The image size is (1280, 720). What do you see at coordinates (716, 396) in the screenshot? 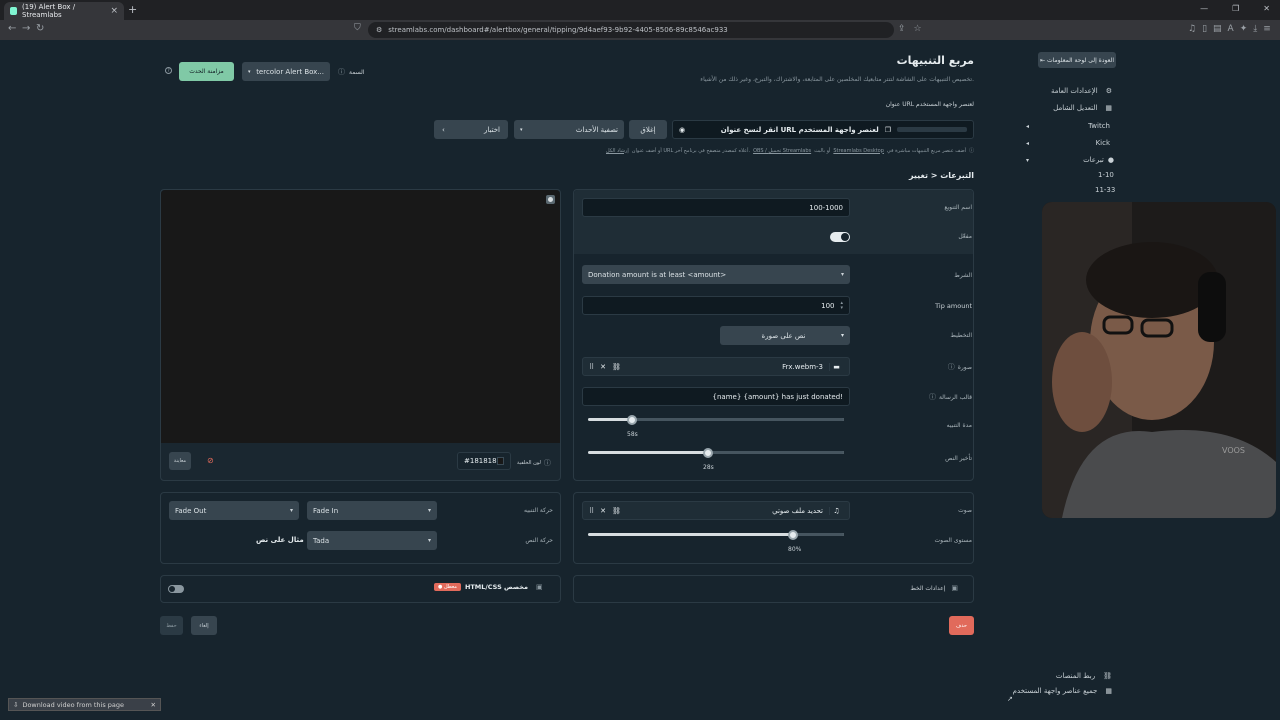
I see `message-template-input: {name} {amount} has just donated!` at bounding box center [716, 396].